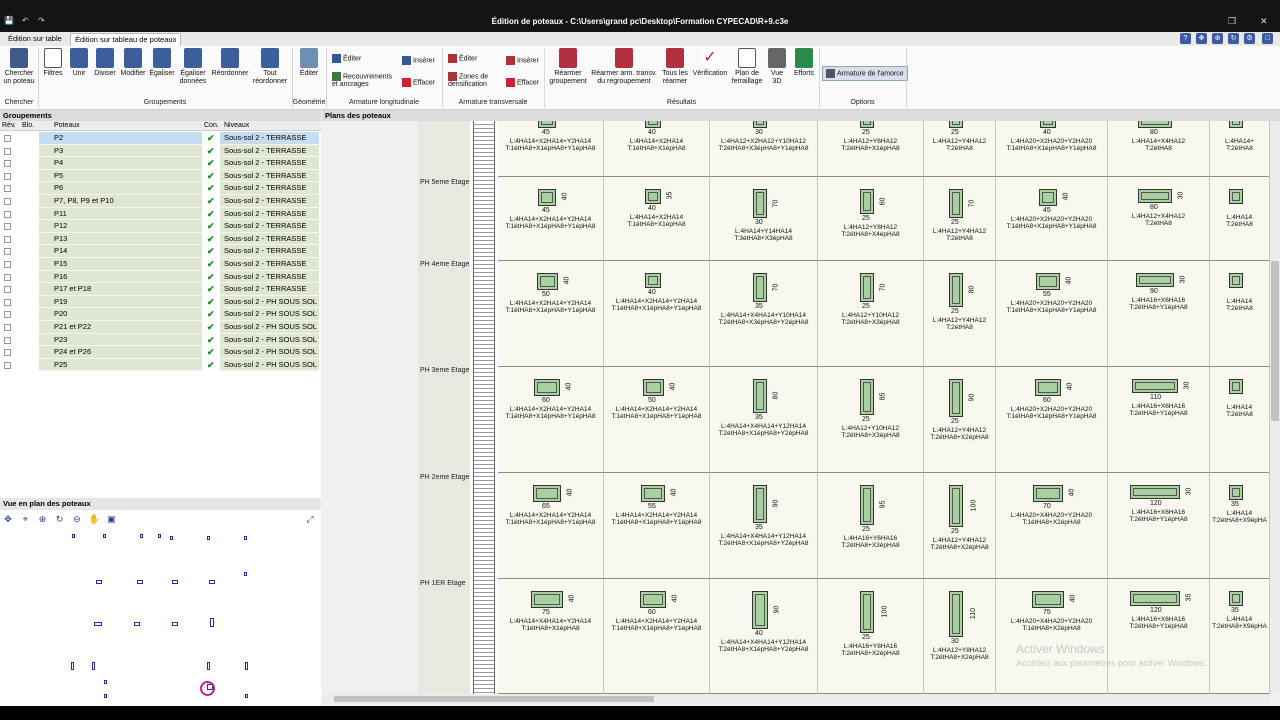 The width and height of the screenshot is (1280, 720). Describe the element at coordinates (133, 63) in the screenshot. I see `modifier-button: Modifier` at that location.